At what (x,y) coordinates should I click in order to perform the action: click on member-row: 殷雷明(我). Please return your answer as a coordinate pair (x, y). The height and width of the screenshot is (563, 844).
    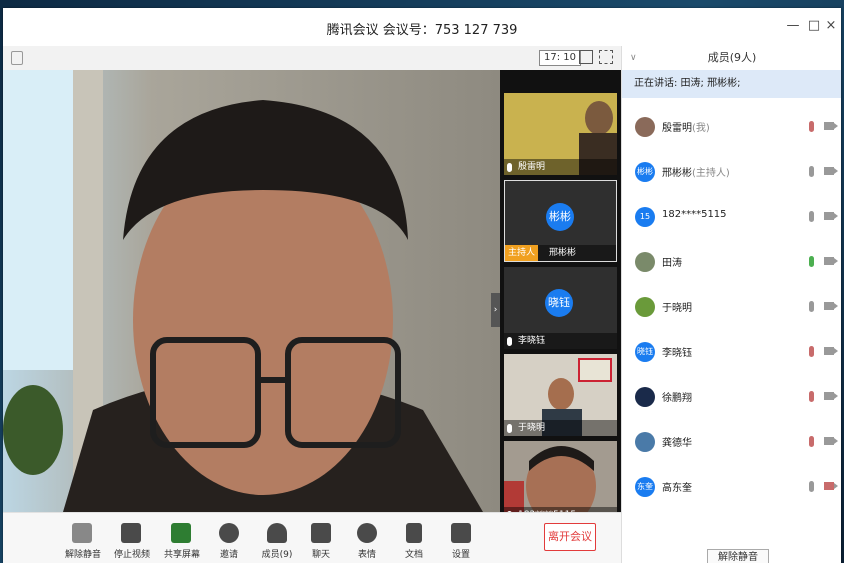
    Looking at the image, I should click on (731, 128).